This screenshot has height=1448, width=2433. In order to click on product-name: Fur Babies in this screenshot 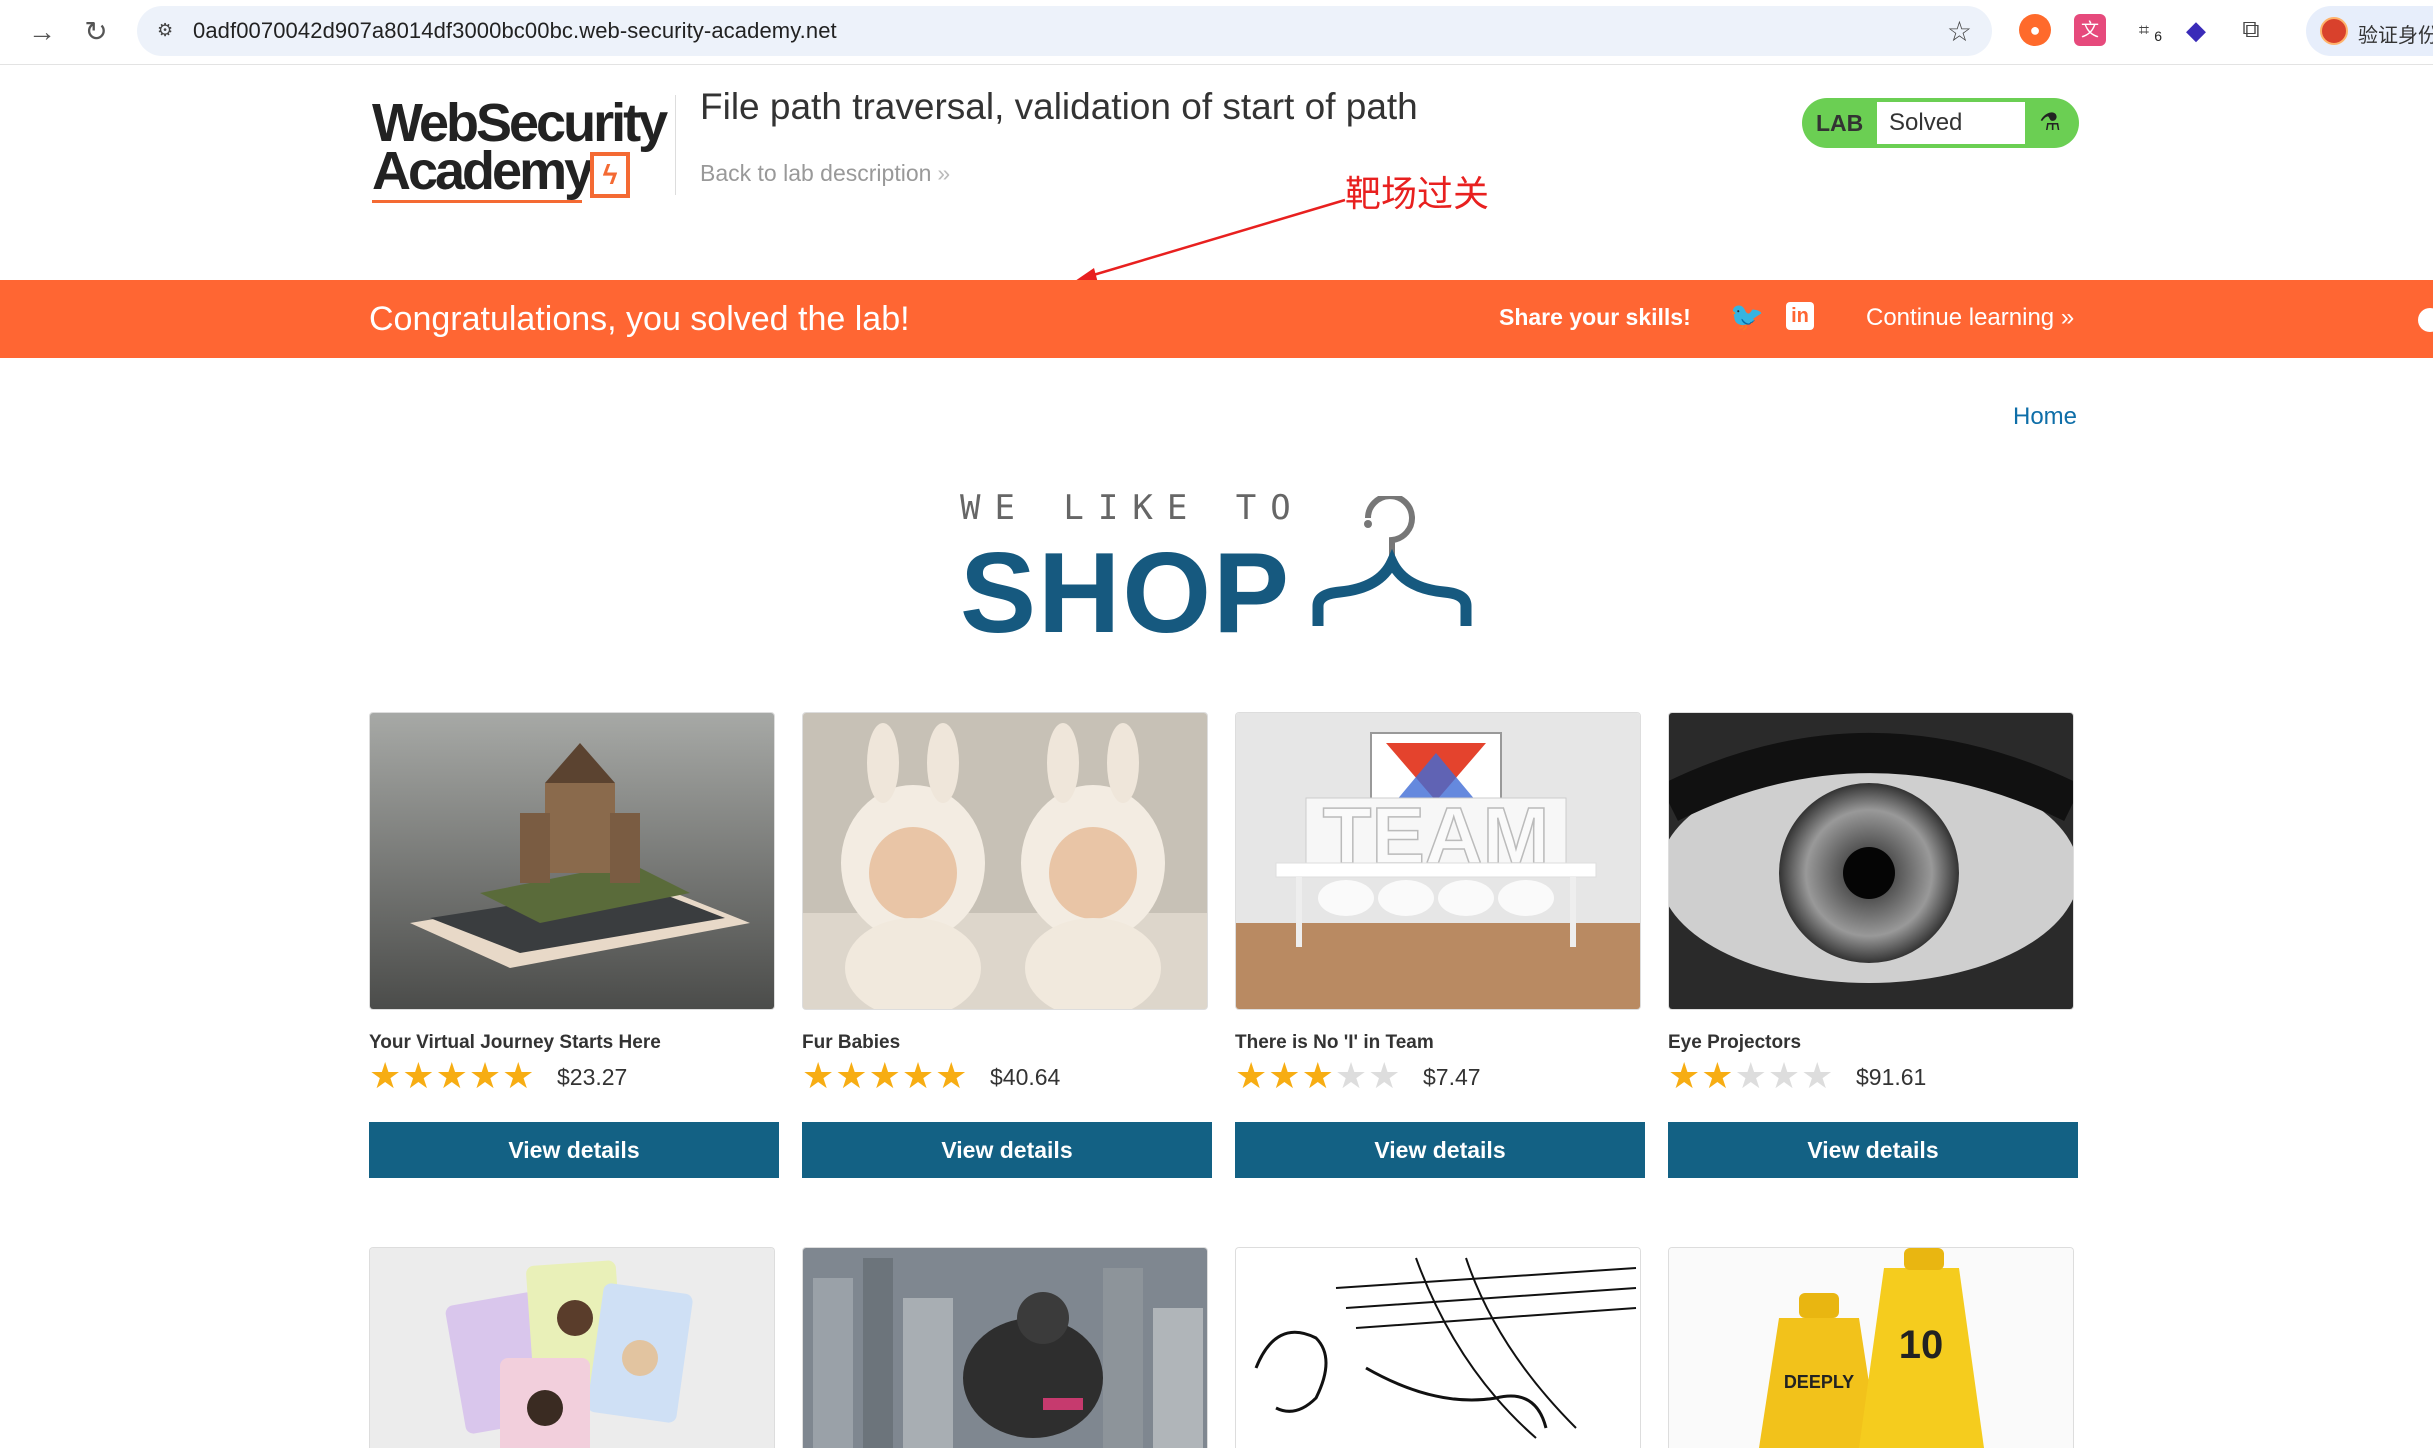, I will do `click(851, 1042)`.